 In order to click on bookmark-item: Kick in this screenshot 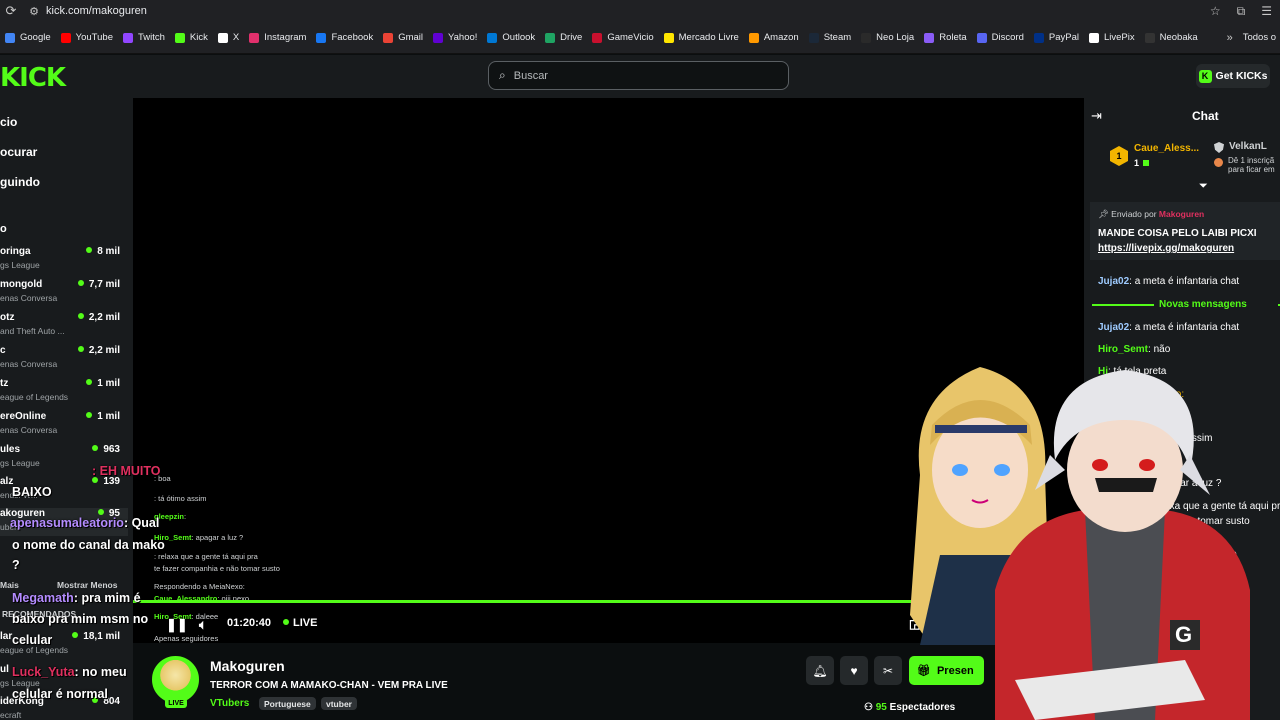, I will do `click(191, 37)`.